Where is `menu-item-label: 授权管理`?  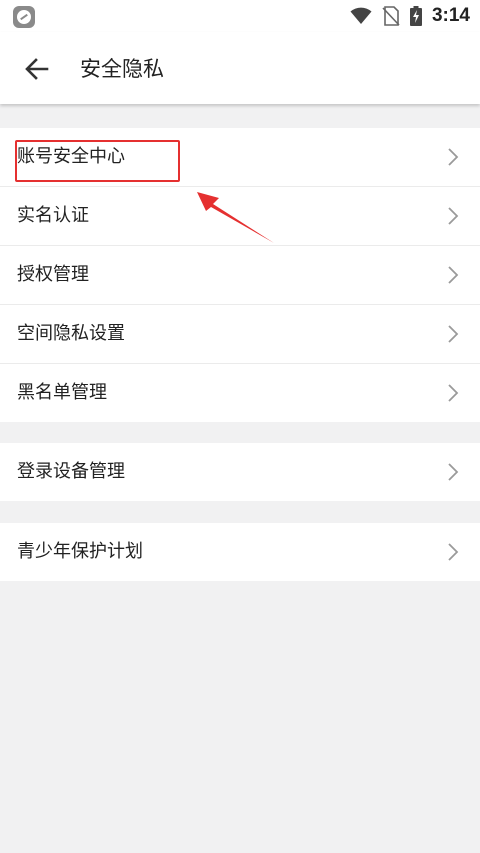 menu-item-label: 授权管理 is located at coordinates (53, 274).